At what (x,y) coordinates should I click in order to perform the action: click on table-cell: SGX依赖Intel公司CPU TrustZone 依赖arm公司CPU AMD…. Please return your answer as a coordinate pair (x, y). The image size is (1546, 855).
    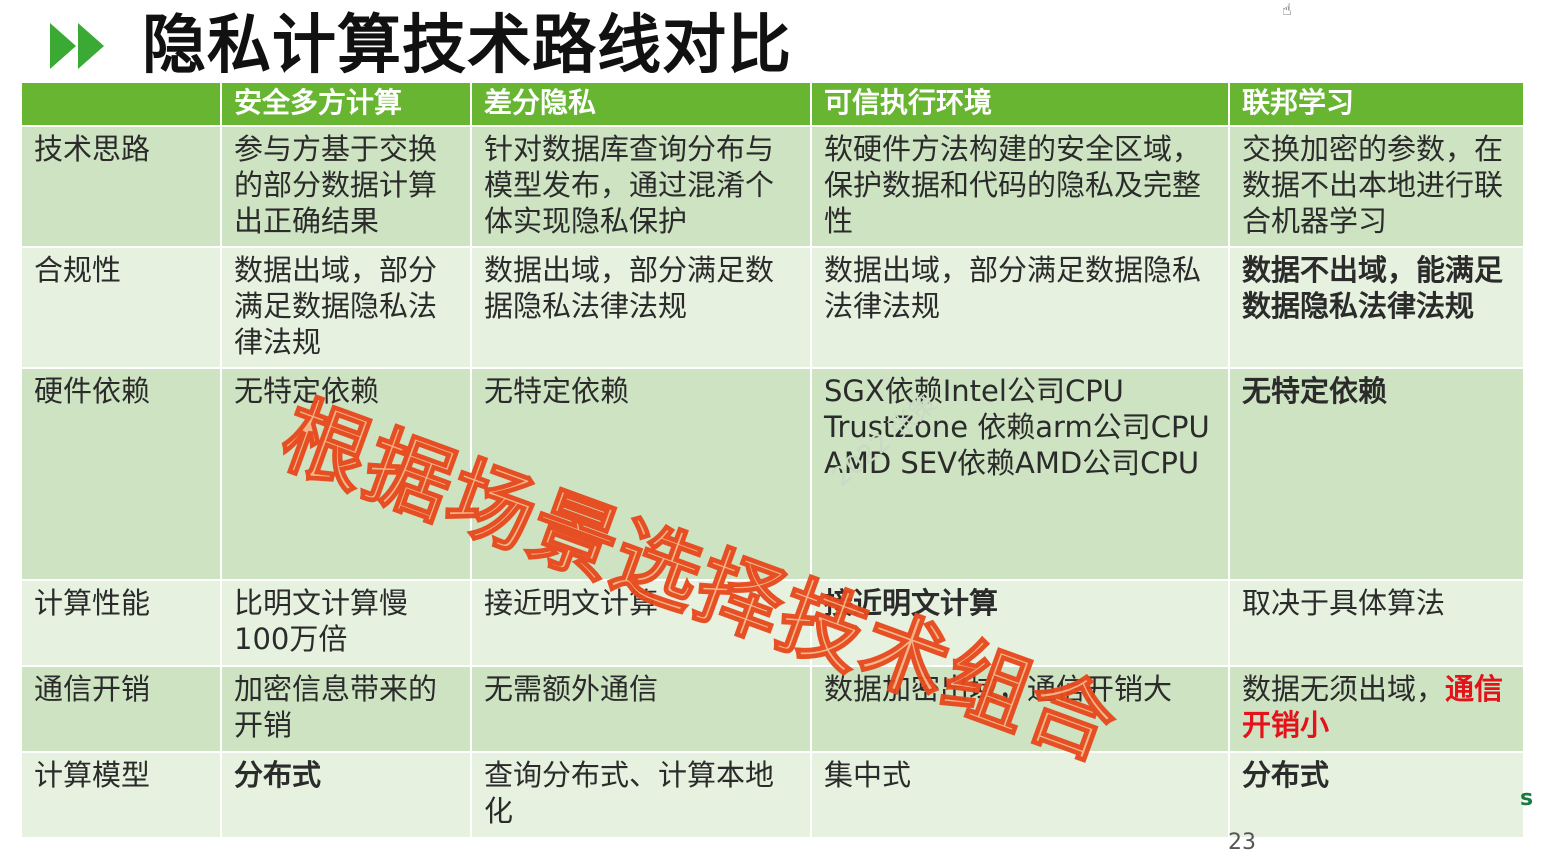
    Looking at the image, I should click on (1020, 474).